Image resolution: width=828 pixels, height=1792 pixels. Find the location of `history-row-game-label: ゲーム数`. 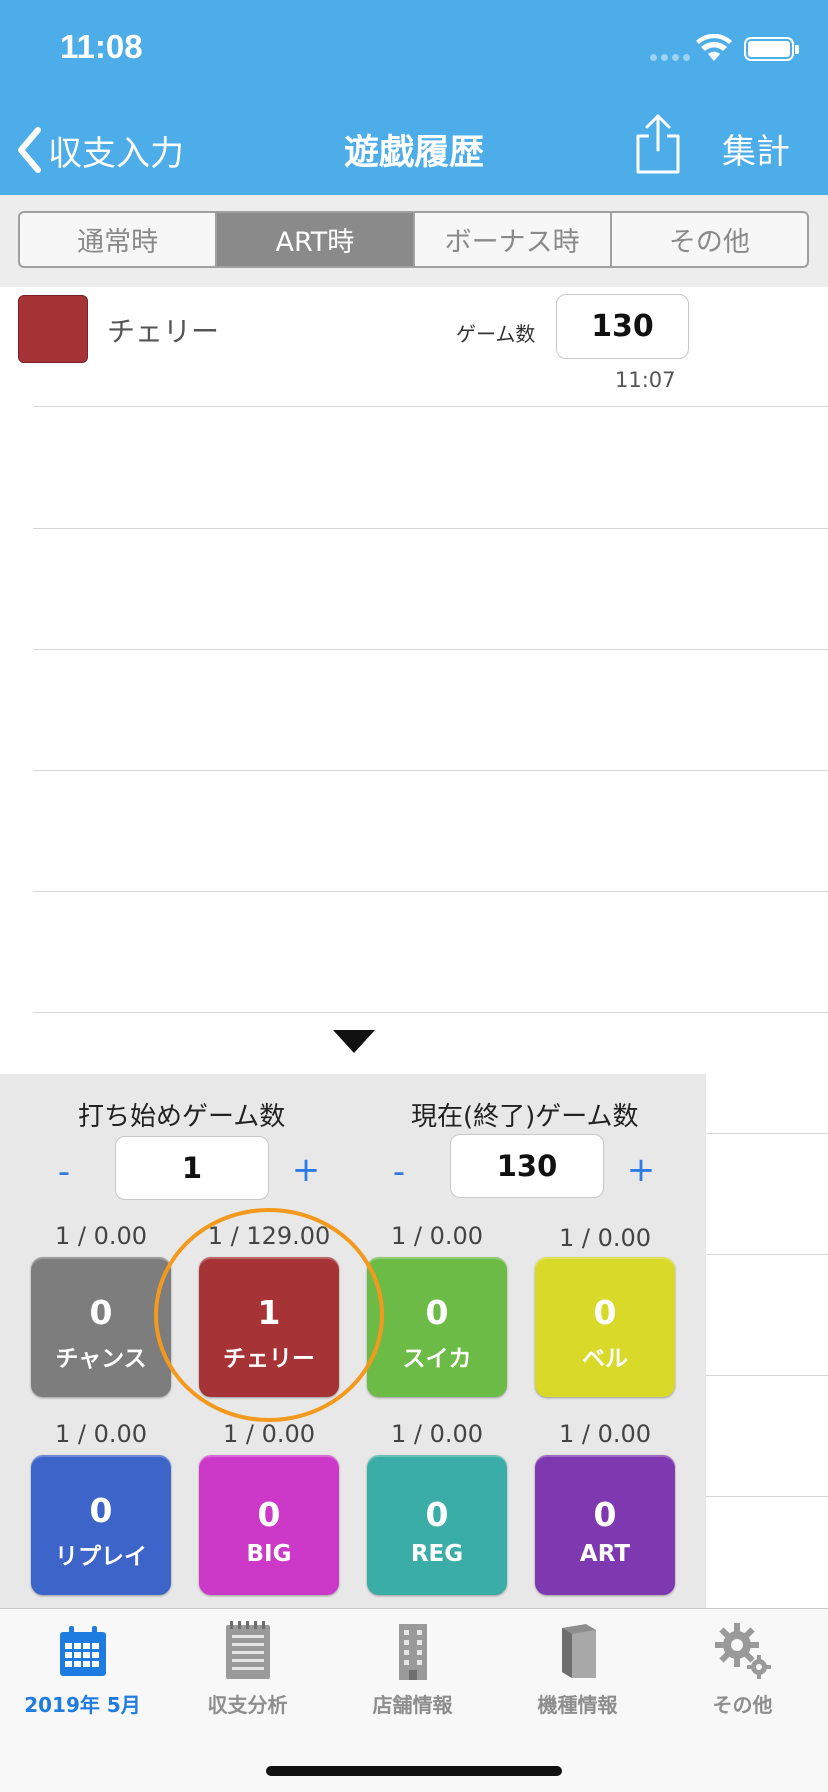

history-row-game-label: ゲーム数 is located at coordinates (496, 334).